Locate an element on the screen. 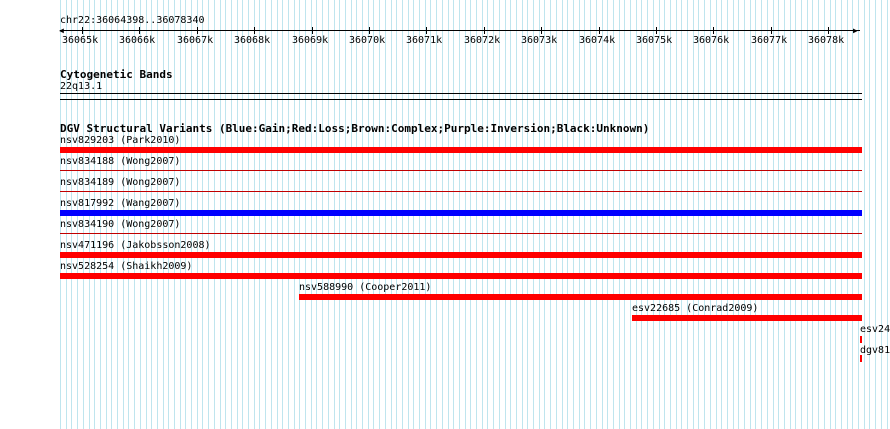 Image resolution: width=890 pixels, height=429 pixels. ruler-tick-label: 36073k is located at coordinates (539, 40).